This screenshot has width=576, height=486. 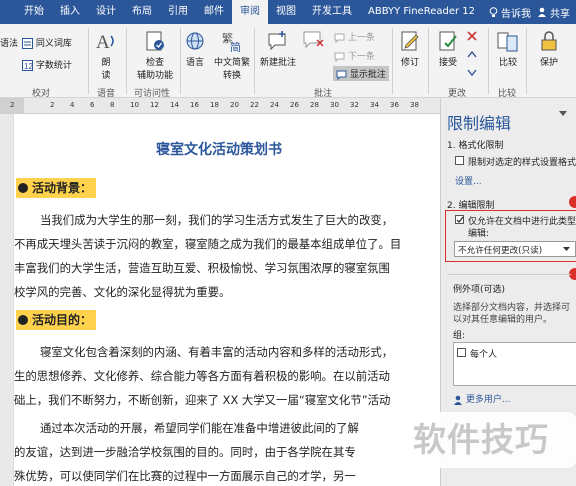 I want to click on new-comment-button: 新建批注, so click(x=278, y=49).